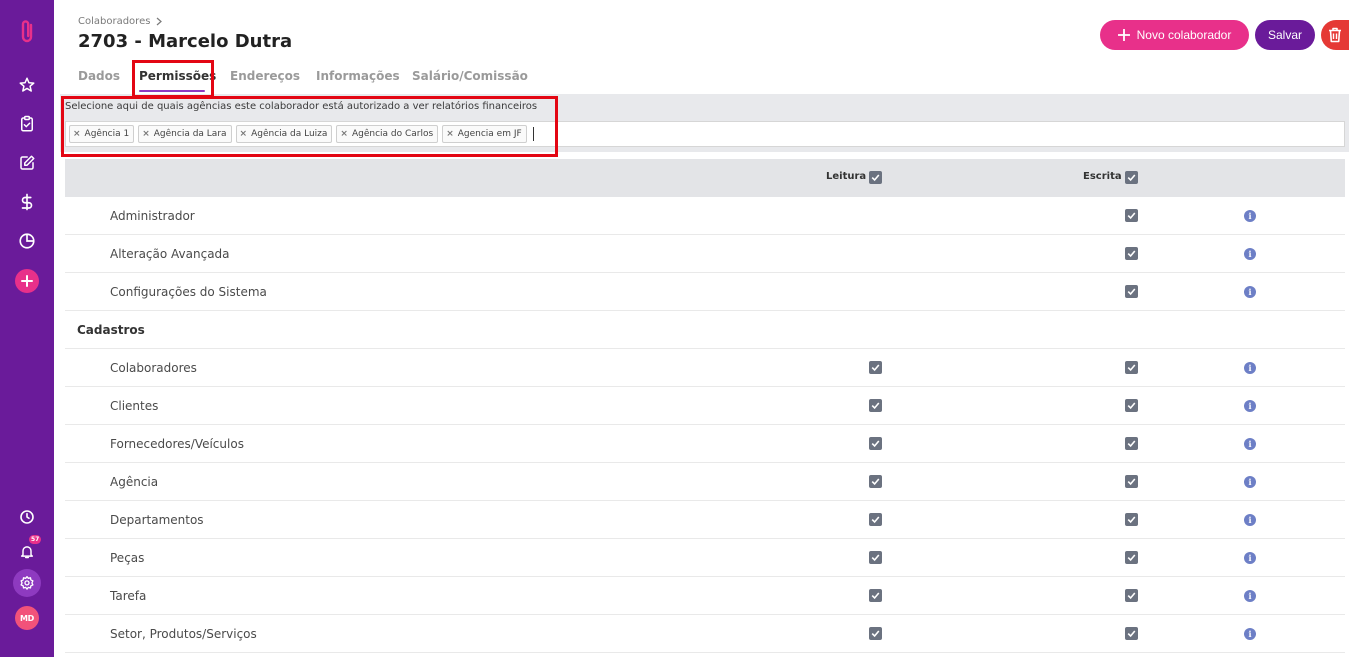  Describe the element at coordinates (470, 76) in the screenshot. I see `tab-salario-comissao: Salário/Comissão` at that location.